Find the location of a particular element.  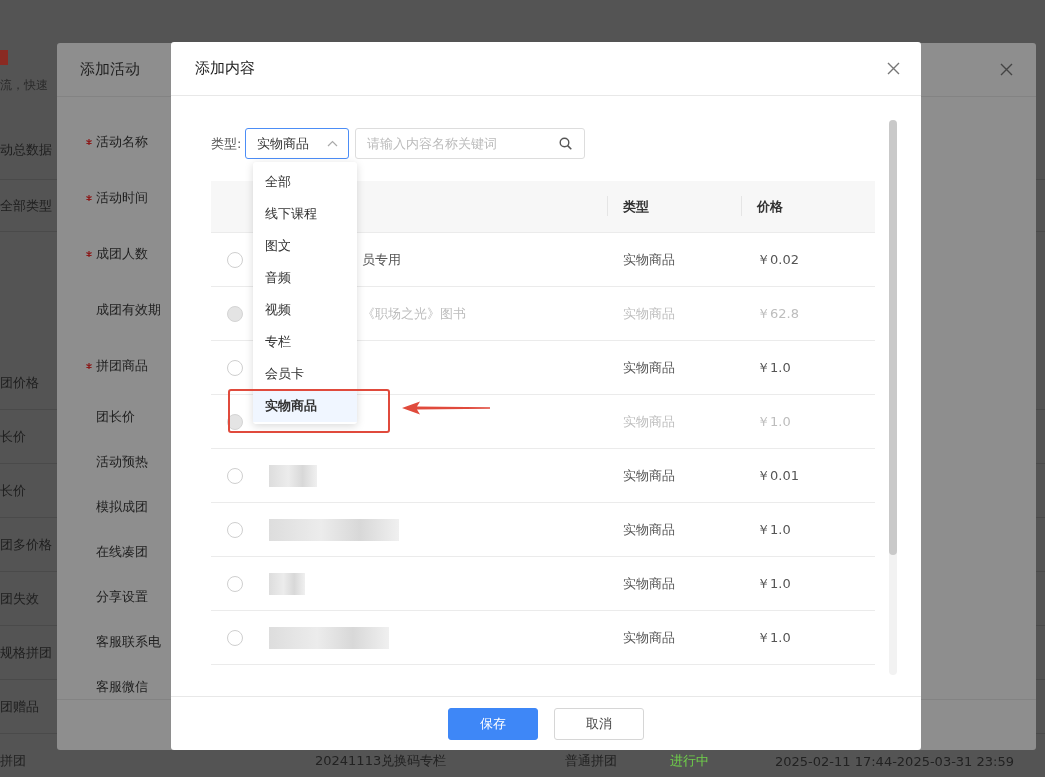

filter-label: 类型: is located at coordinates (226, 143).